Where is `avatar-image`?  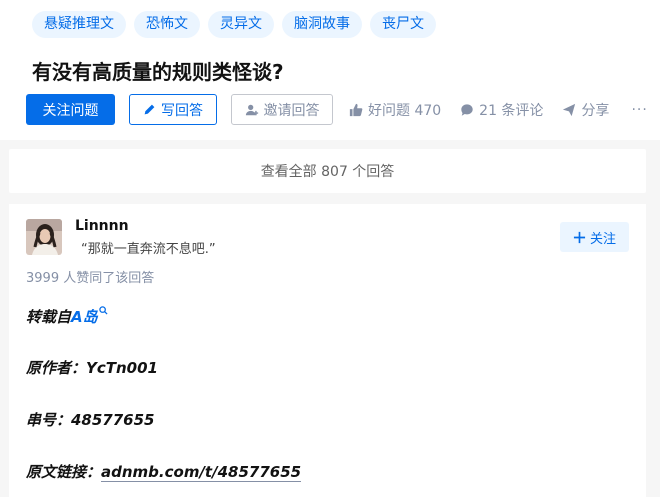
avatar-image is located at coordinates (44, 237).